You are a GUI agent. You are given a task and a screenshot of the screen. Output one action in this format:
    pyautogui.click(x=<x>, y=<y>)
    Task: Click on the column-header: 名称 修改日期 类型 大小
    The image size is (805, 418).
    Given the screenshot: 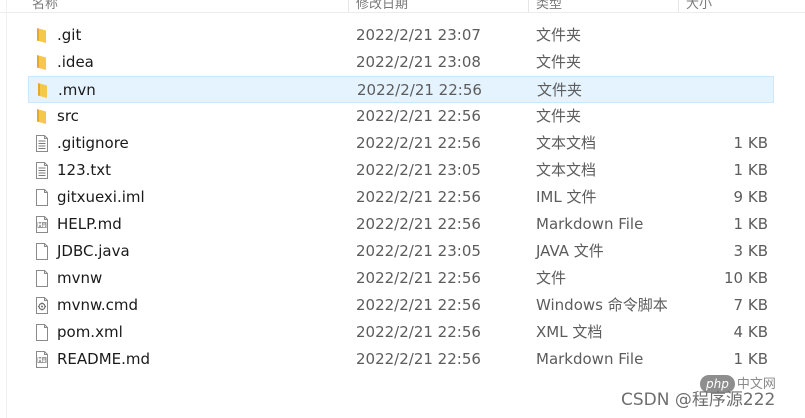 What is the action you would take?
    pyautogui.click(x=402, y=6)
    